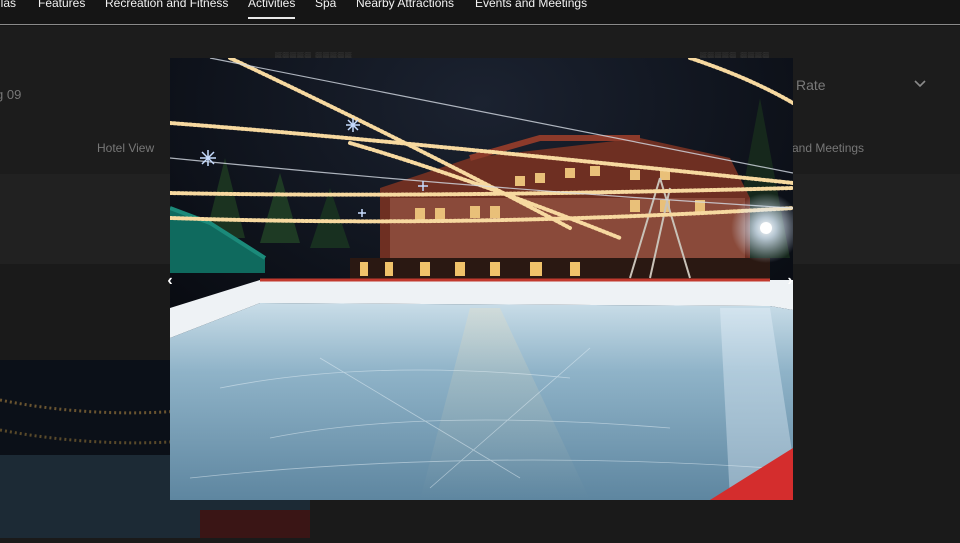  I want to click on next-image-button: ›, so click(790, 281).